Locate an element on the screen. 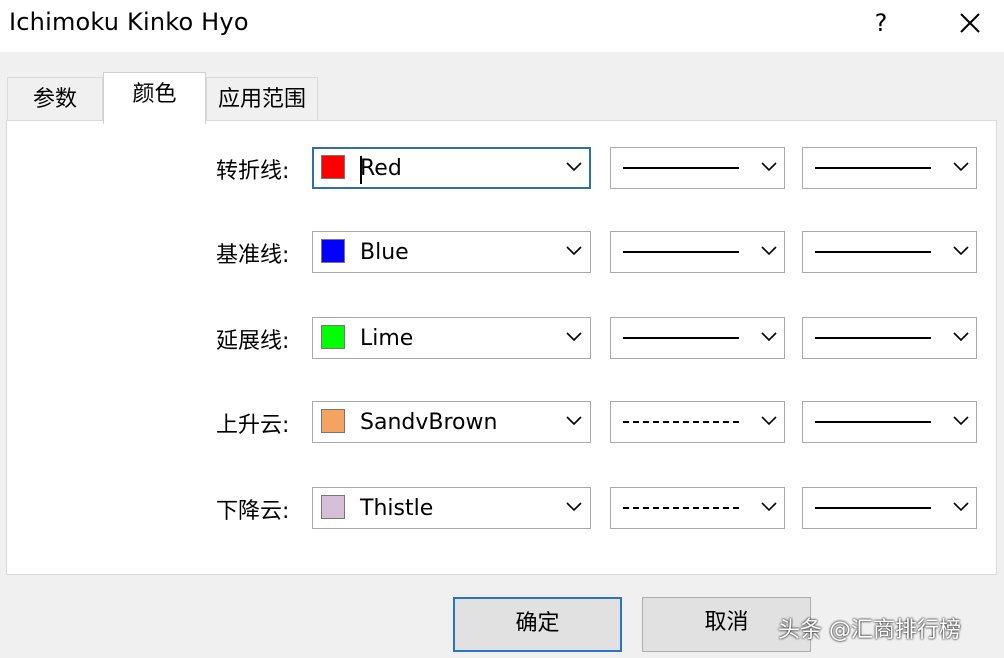 The height and width of the screenshot is (658, 1004). ok-button: 确定 is located at coordinates (537, 624).